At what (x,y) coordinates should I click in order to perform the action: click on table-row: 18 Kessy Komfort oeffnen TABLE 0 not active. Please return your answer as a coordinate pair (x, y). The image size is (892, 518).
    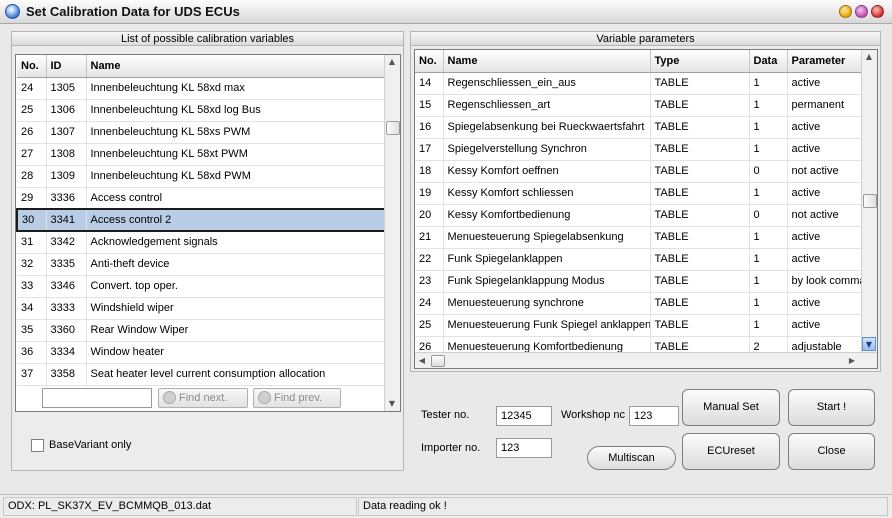
    Looking at the image, I should click on (638, 171).